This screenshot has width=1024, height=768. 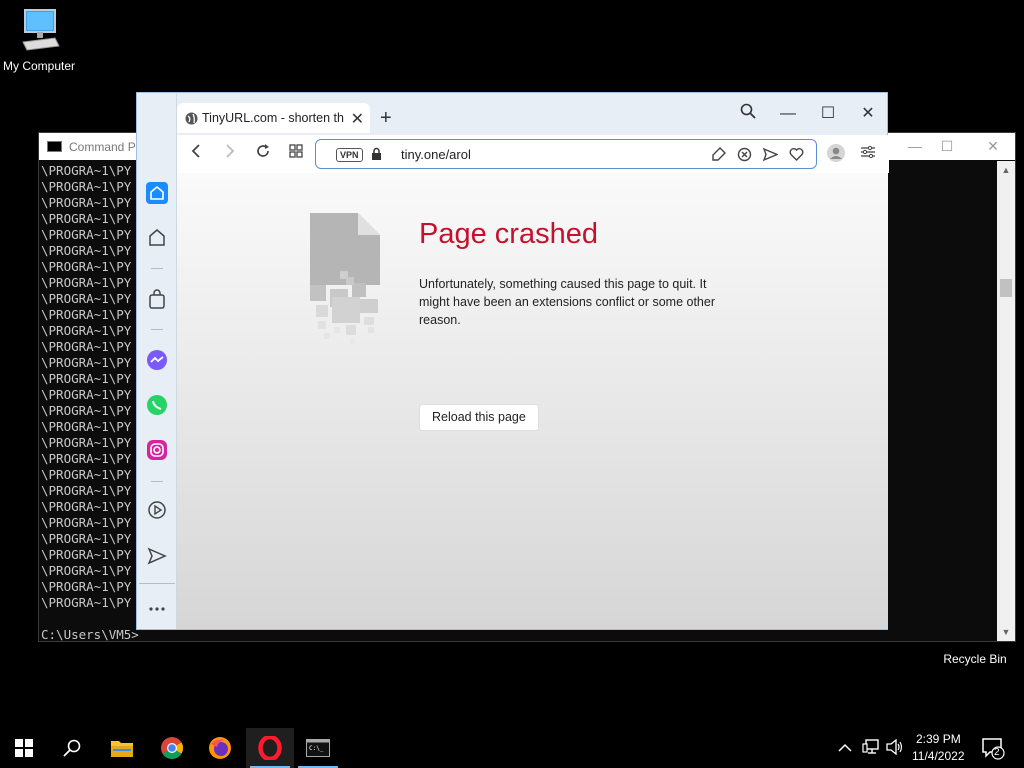 What do you see at coordinates (346, 283) in the screenshot?
I see `crashed-document-icon` at bounding box center [346, 283].